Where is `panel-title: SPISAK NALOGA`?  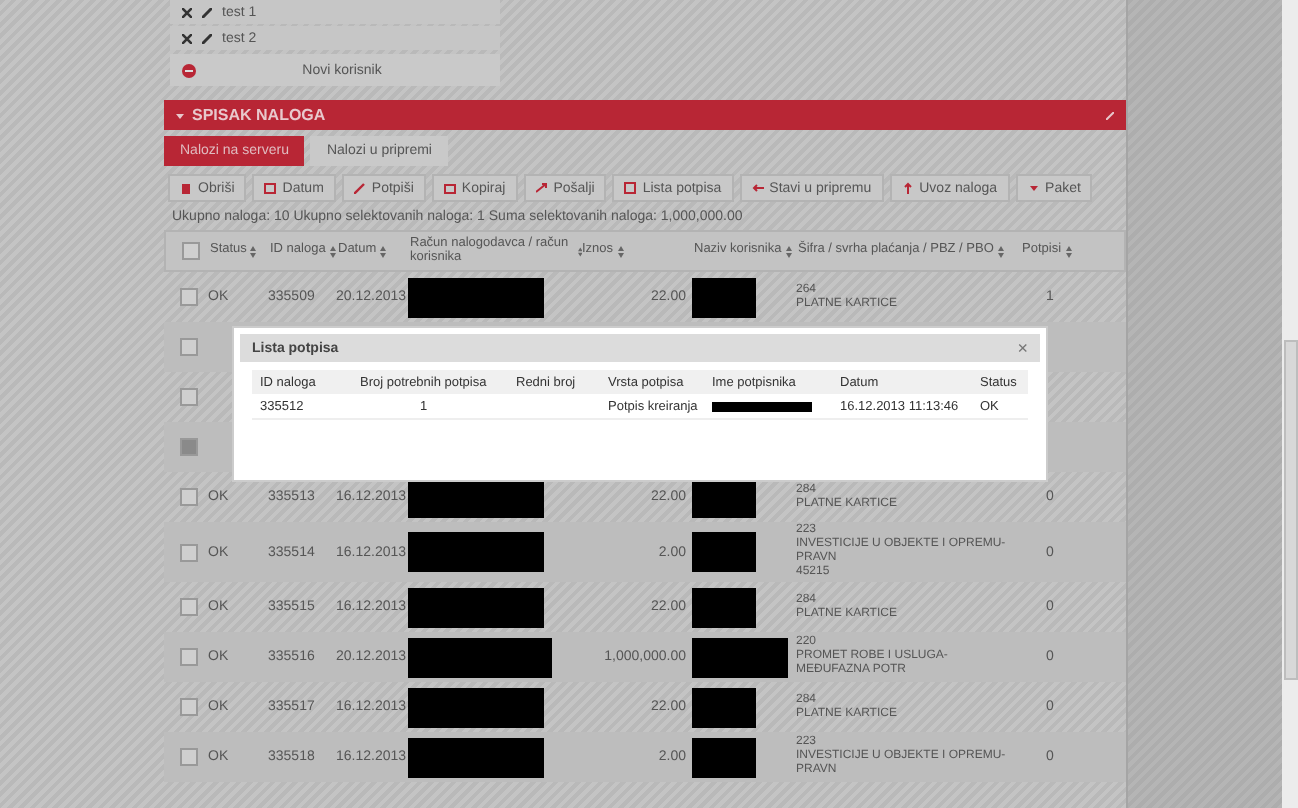
panel-title: SPISAK NALOGA is located at coordinates (259, 115).